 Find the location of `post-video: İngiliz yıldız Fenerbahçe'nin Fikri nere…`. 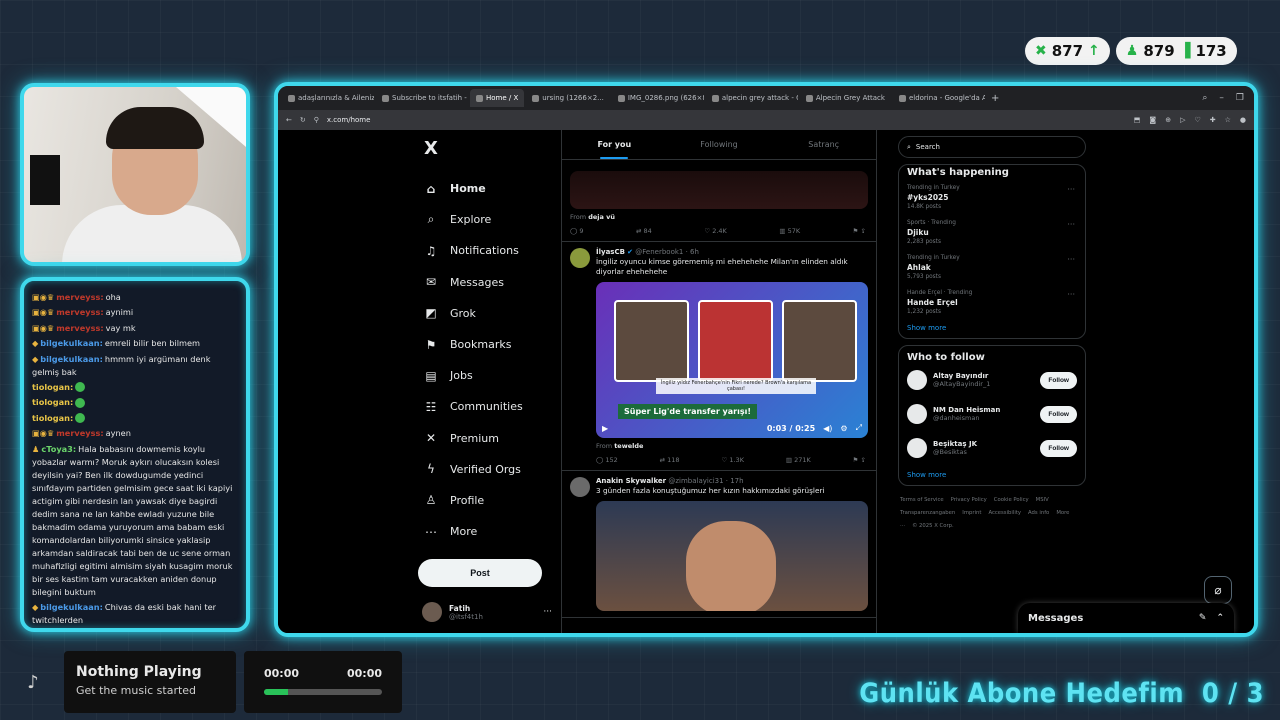

post-video: İngiliz yıldız Fenerbahçe'nin Fikri nere… is located at coordinates (732, 360).